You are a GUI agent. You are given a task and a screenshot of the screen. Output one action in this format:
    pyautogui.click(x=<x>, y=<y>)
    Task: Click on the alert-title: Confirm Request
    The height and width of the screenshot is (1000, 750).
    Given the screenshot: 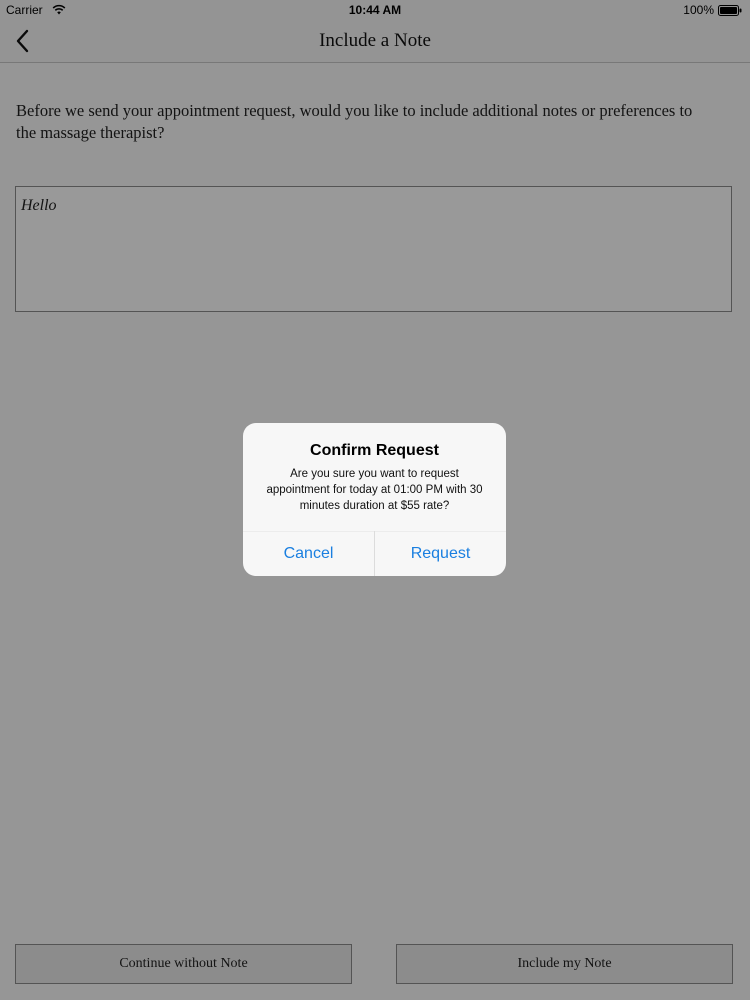 What is the action you would take?
    pyautogui.click(x=374, y=450)
    